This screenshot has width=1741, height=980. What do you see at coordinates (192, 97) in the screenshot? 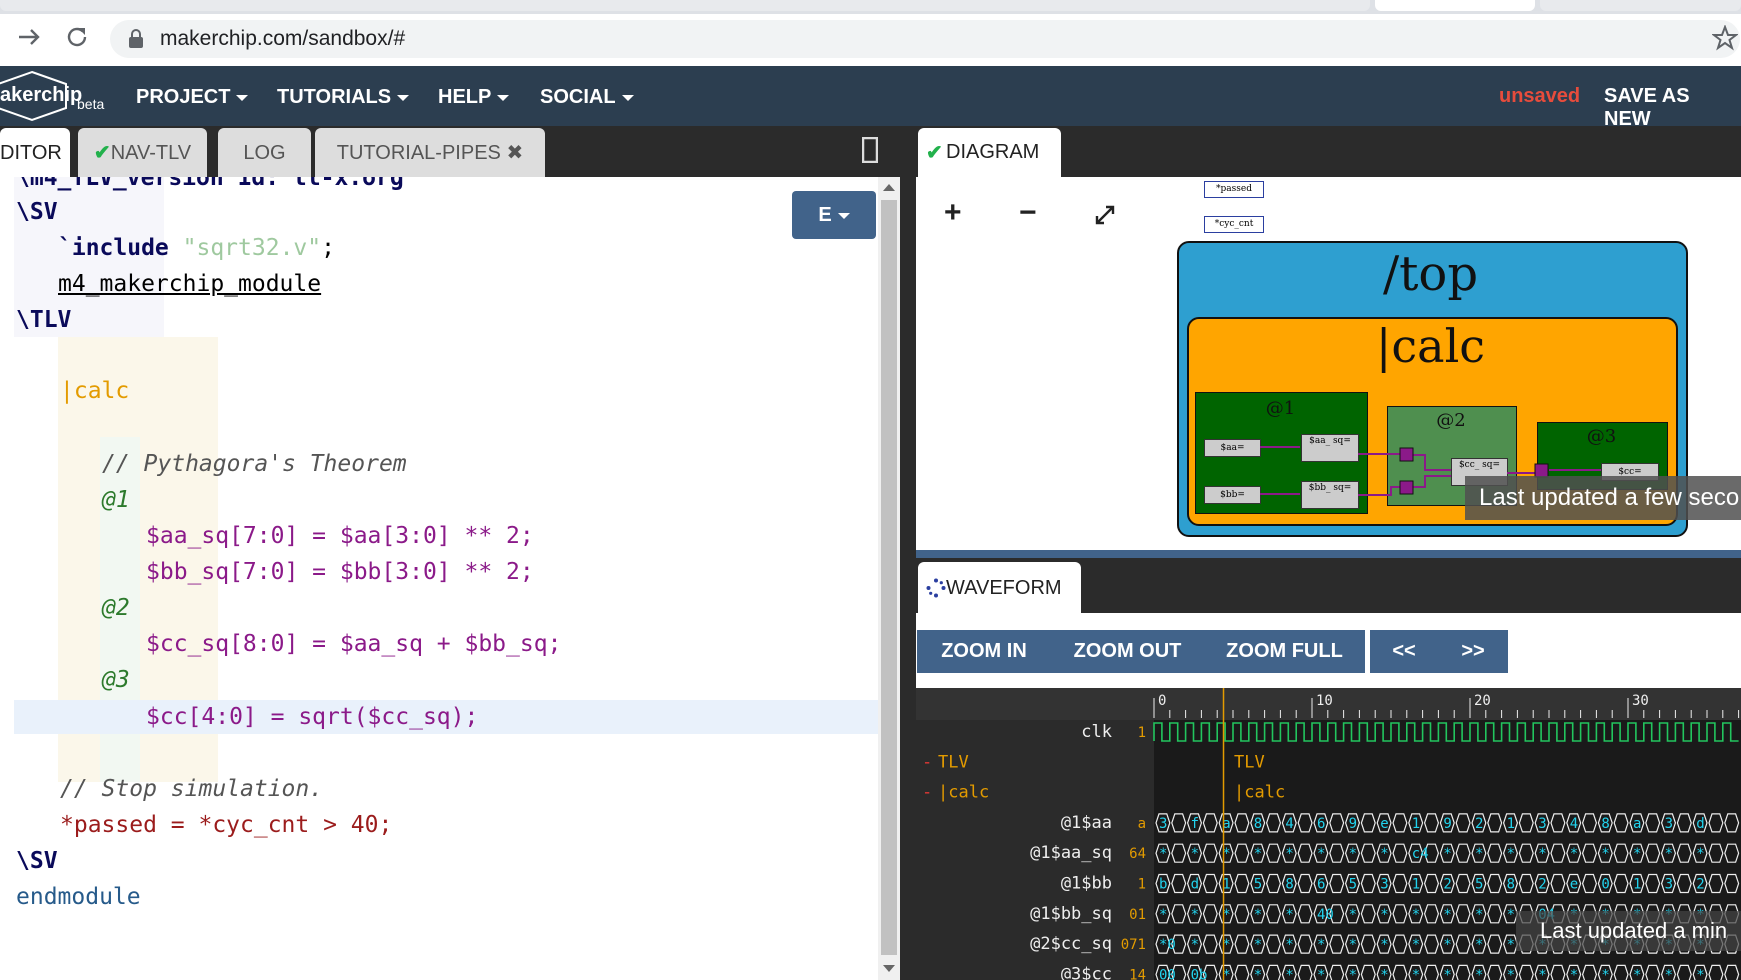
I see `menu-project: PROJECT` at bounding box center [192, 97].